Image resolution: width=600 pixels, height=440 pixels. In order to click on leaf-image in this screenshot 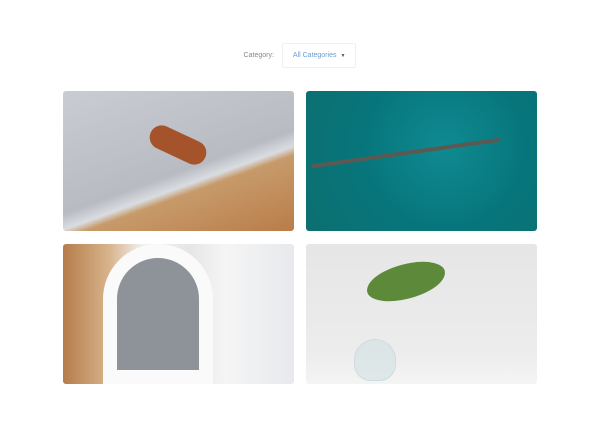, I will do `click(406, 281)`.